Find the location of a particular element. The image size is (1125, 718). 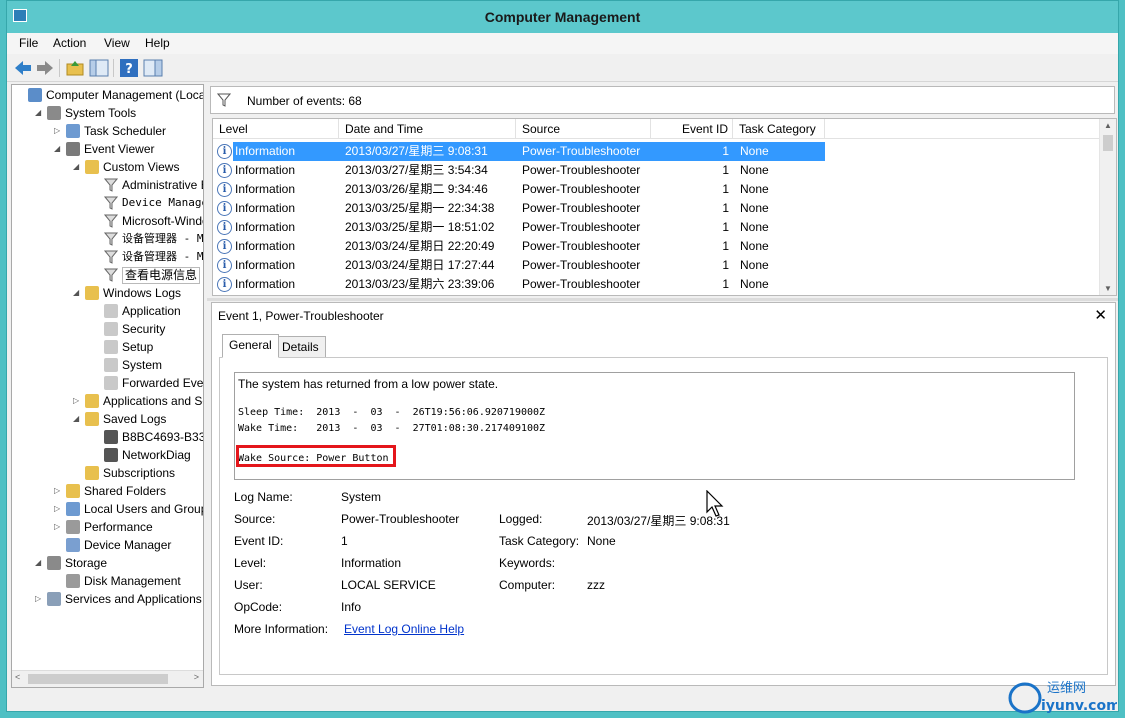

tab-details: Details is located at coordinates (300, 347).